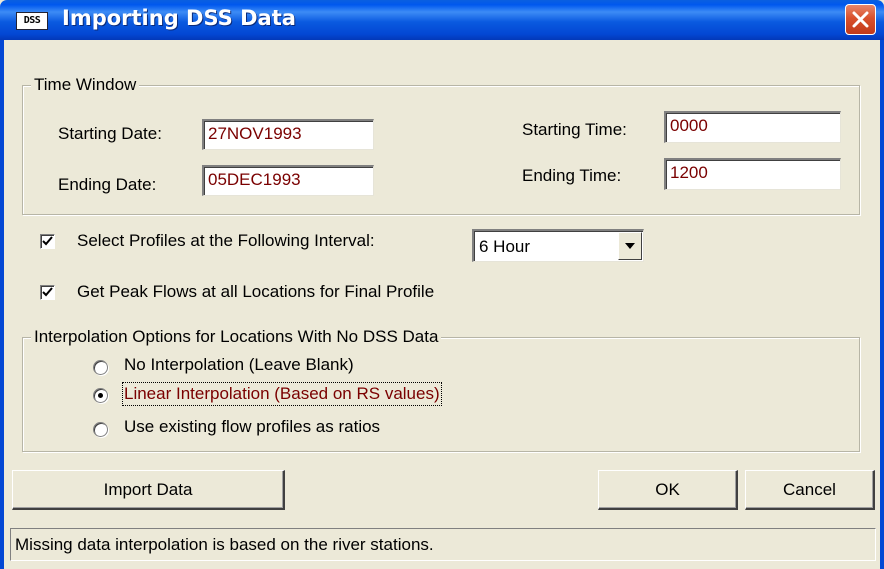  What do you see at coordinates (252, 427) in the screenshot?
I see `existing-flow-ratios-label: Use existing flow profiles as ratios` at bounding box center [252, 427].